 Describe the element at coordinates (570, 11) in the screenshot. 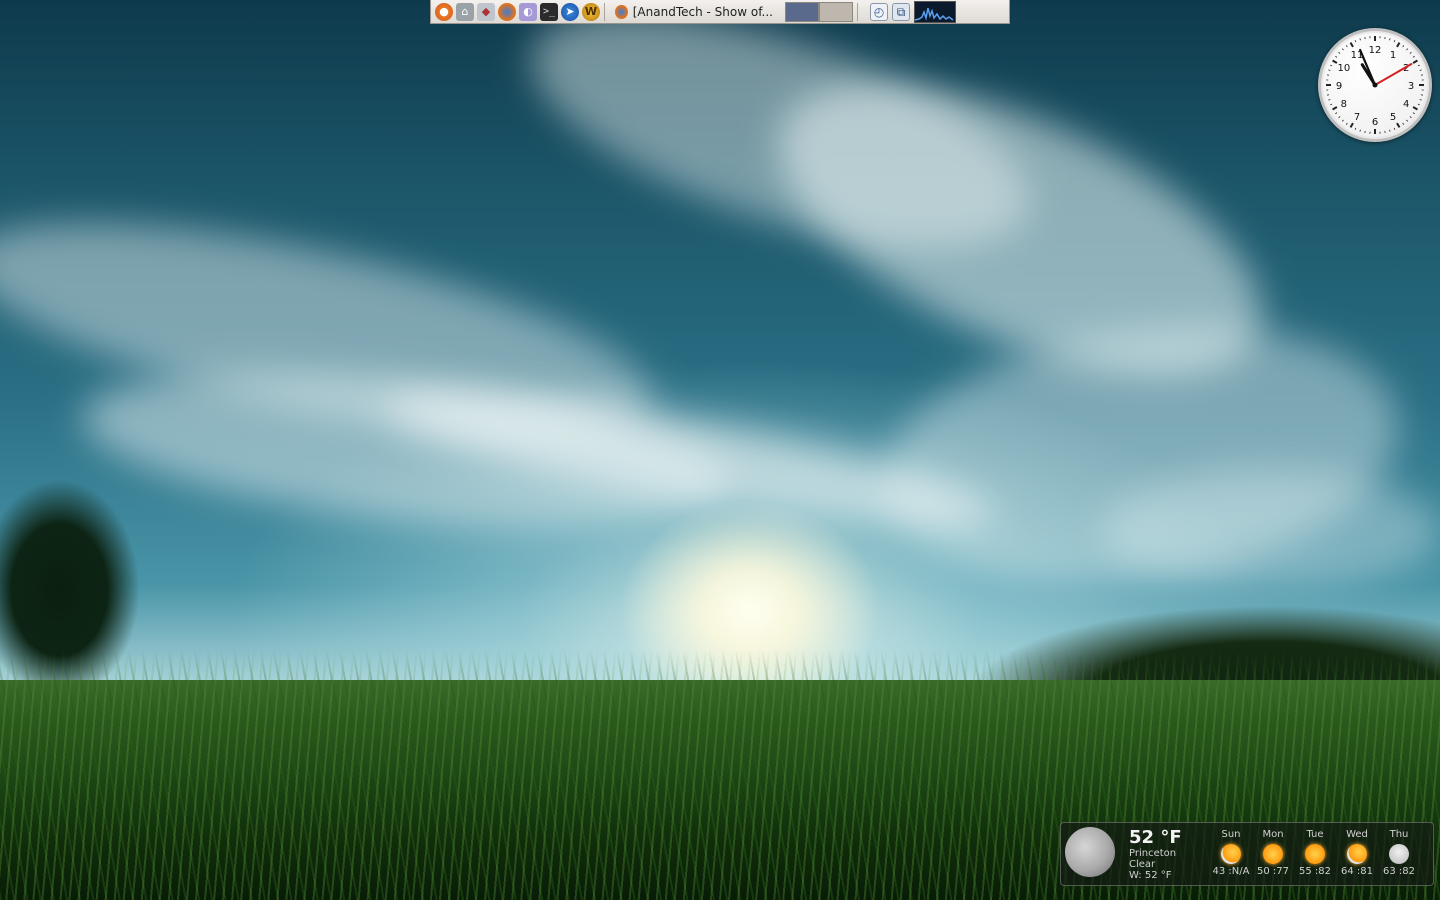

I see `compass-browser-icon: ➤` at that location.